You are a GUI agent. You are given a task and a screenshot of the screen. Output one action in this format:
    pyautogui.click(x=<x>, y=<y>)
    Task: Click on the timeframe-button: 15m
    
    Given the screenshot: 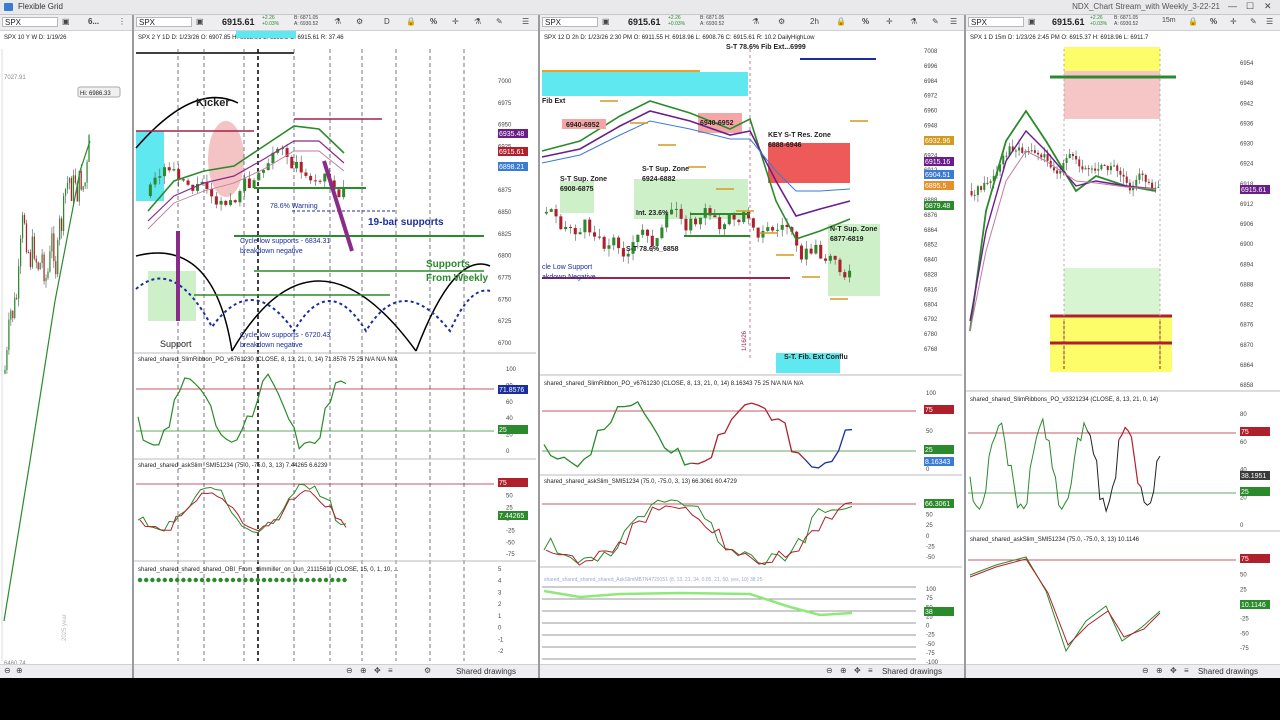 What is the action you would take?
    pyautogui.click(x=1169, y=20)
    